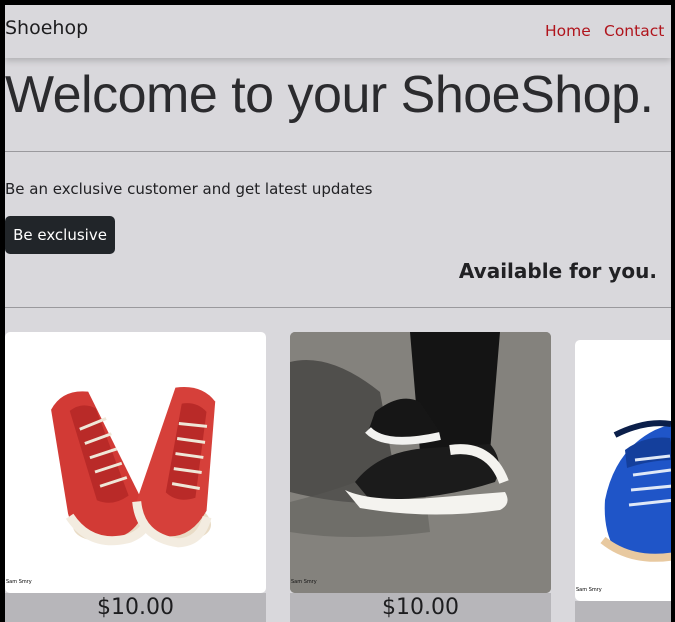 The height and width of the screenshot is (622, 675). I want to click on navbar: Shoehop Home Contact, so click(338, 31).